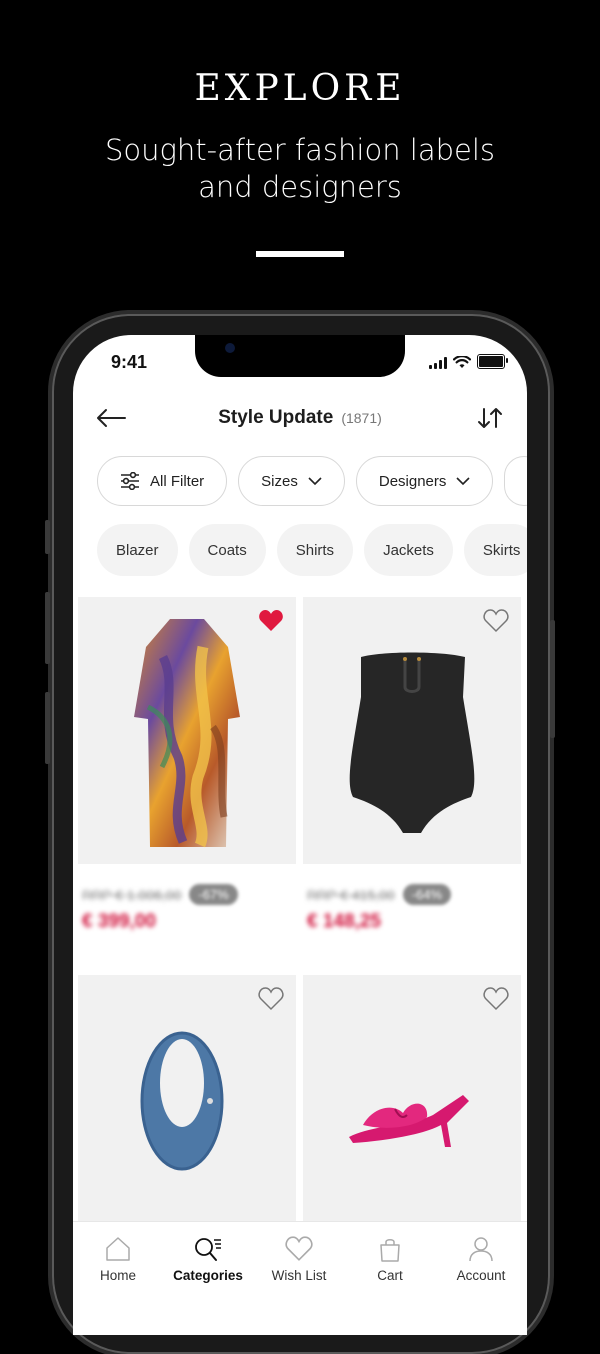  I want to click on category-chip: Jackets, so click(408, 550).